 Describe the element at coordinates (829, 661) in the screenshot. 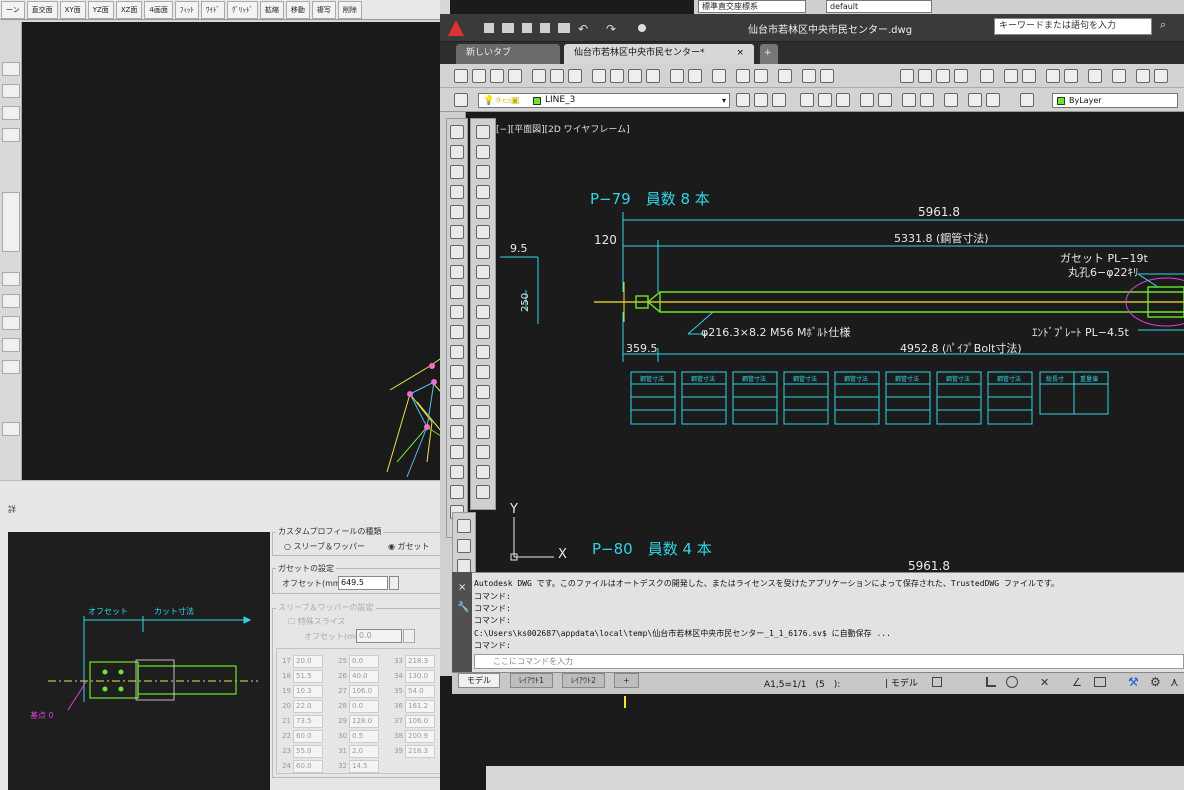

I see `command-input: ここにコマンドを入力` at that location.